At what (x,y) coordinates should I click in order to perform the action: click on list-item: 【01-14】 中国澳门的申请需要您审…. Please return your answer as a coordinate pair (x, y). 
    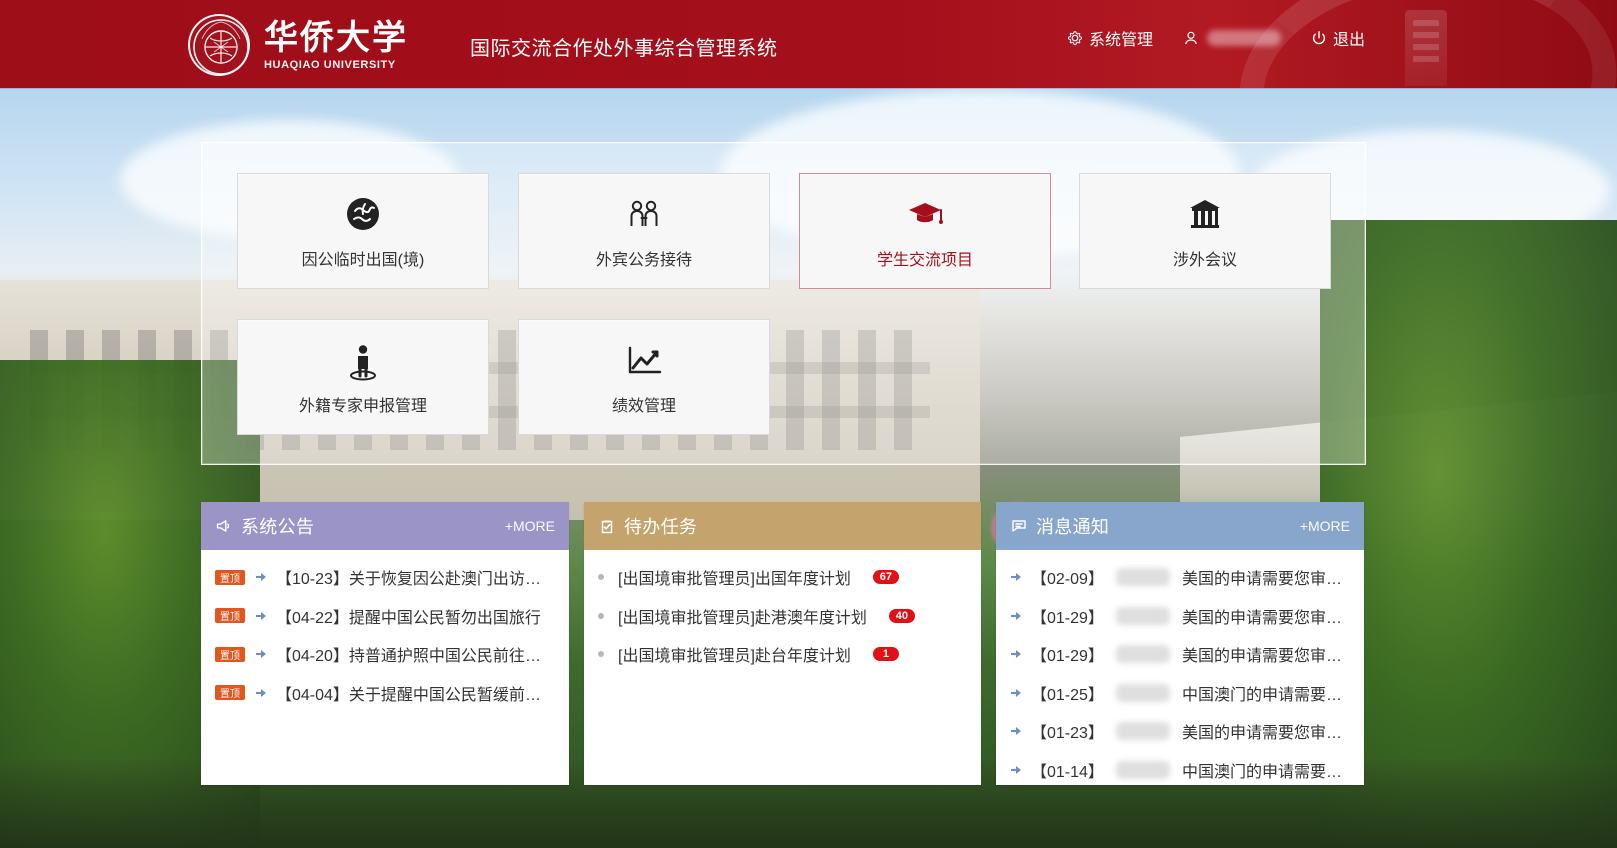
    Looking at the image, I should click on (1180, 768).